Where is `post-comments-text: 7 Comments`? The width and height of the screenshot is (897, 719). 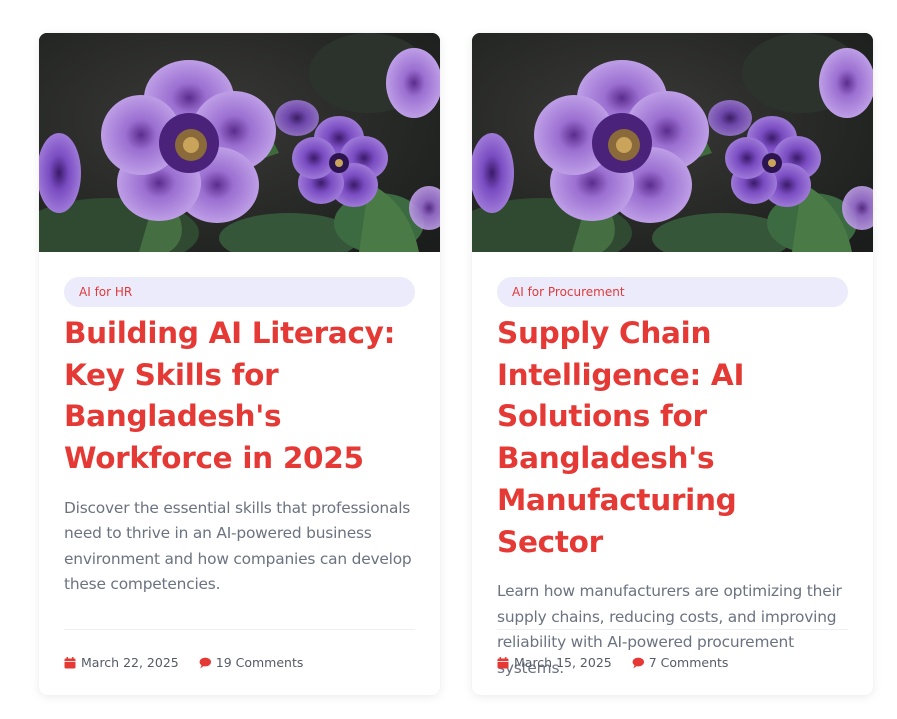
post-comments-text: 7 Comments is located at coordinates (689, 662).